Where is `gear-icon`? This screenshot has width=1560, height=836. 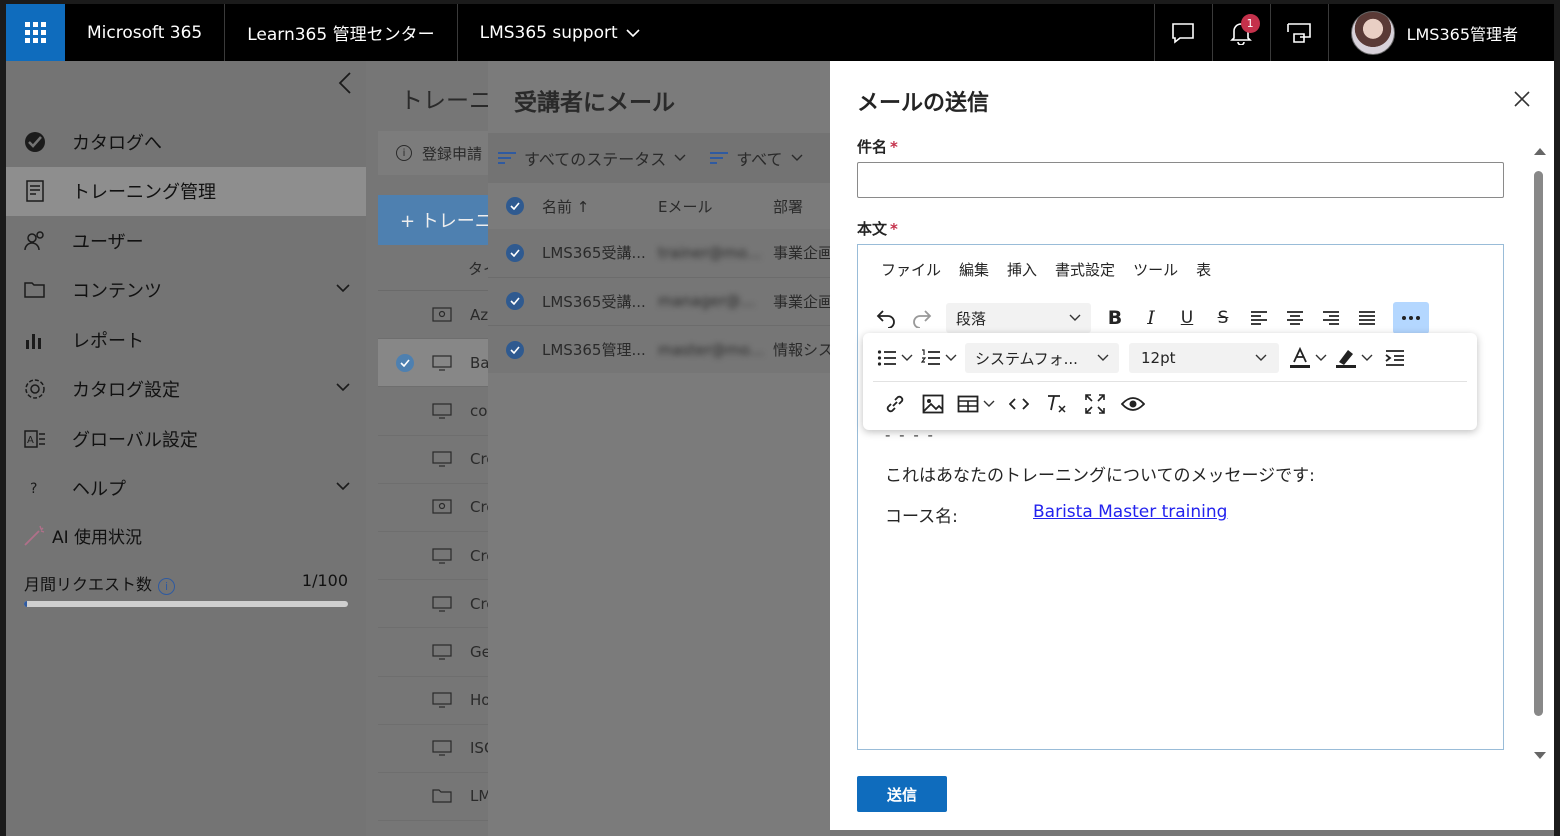 gear-icon is located at coordinates (35, 389).